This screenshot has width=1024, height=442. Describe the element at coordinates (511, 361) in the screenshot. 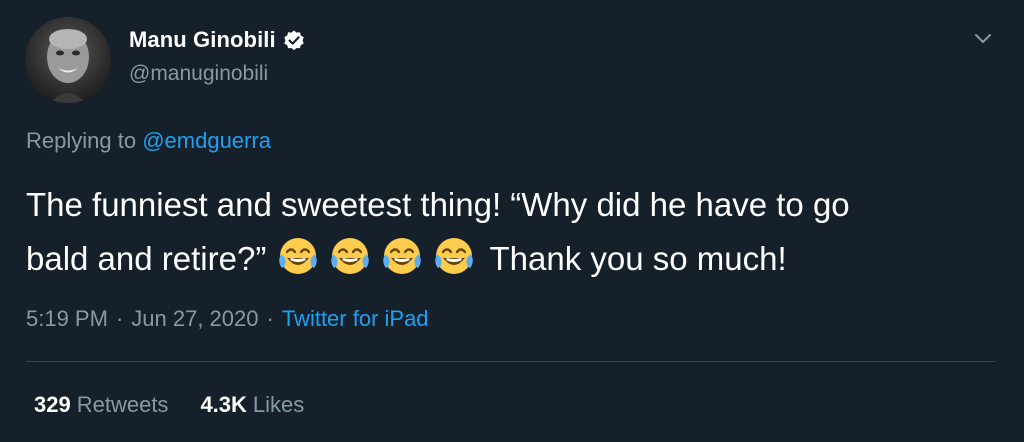

I see `divider` at that location.